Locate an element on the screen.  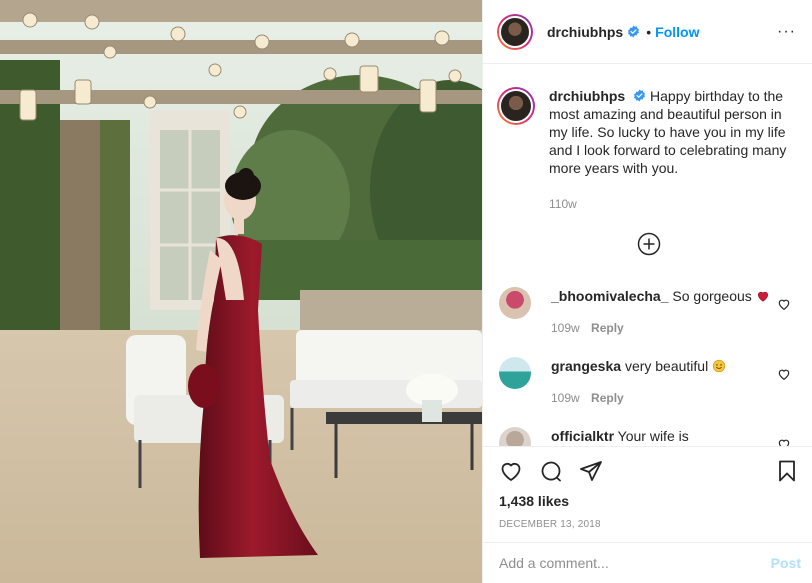
comment-bubble-icon is located at coordinates (551, 471).